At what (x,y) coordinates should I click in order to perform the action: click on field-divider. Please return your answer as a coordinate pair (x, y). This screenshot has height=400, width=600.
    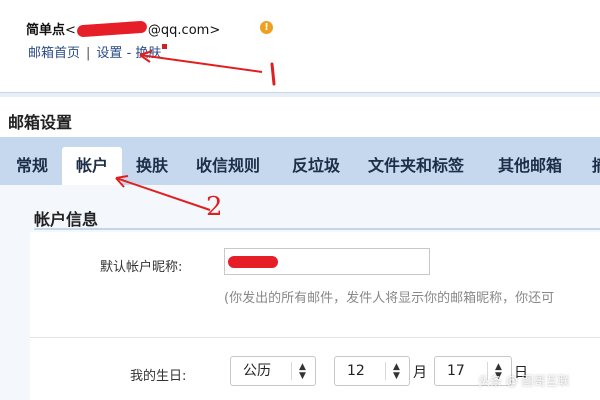
    Looking at the image, I should click on (315, 337).